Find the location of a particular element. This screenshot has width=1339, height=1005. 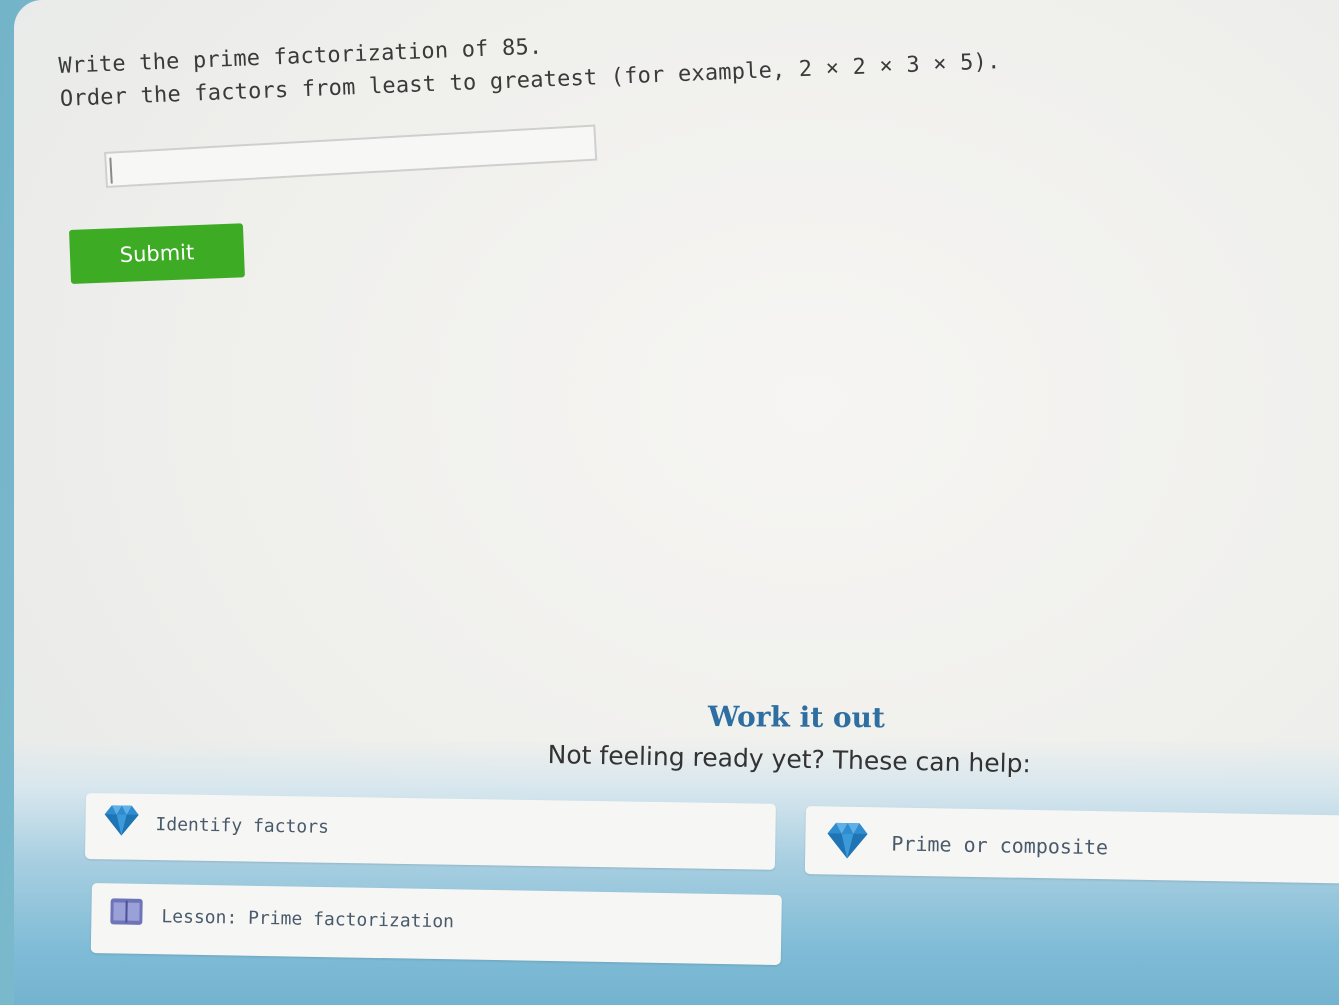

submit-button: Submit is located at coordinates (157, 253).